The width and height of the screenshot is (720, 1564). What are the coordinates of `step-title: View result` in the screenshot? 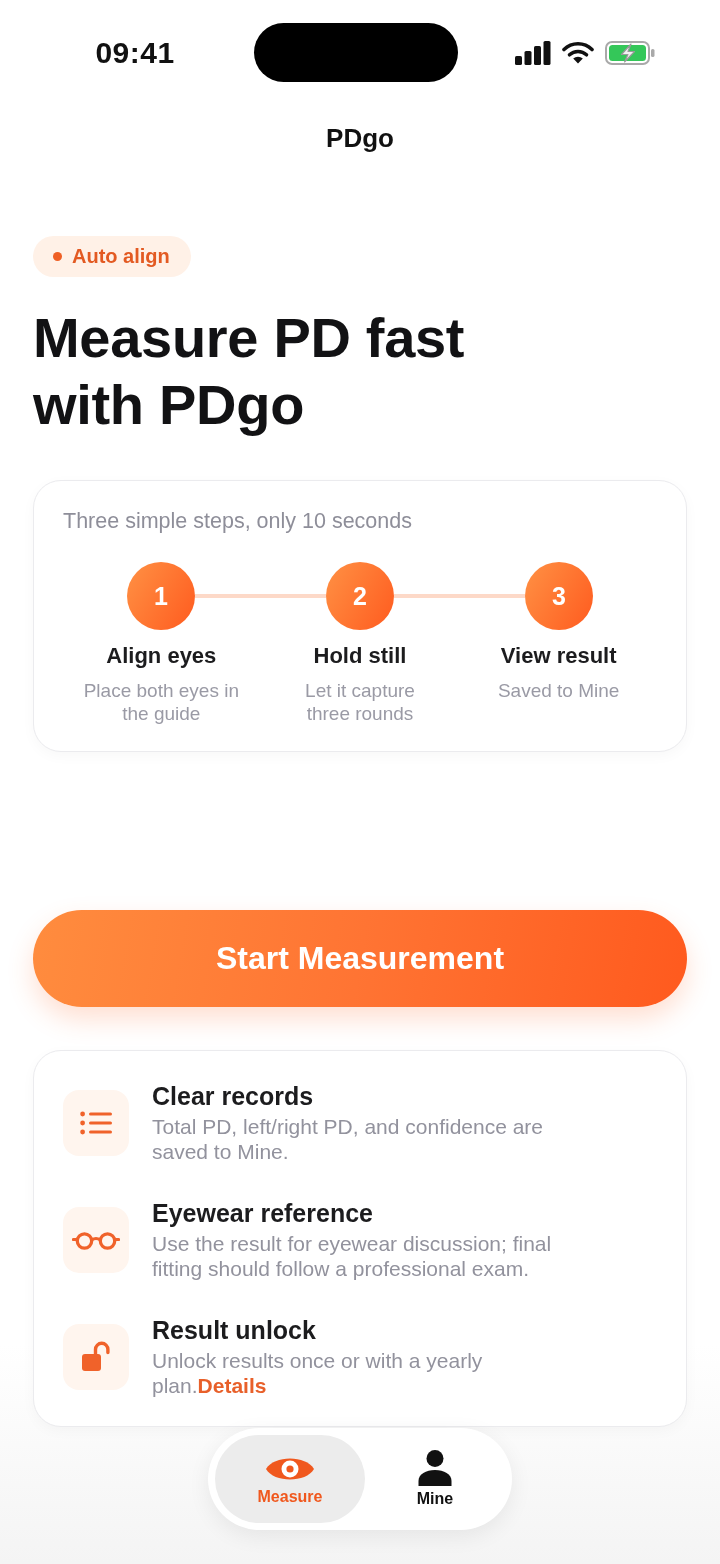 It's located at (558, 656).